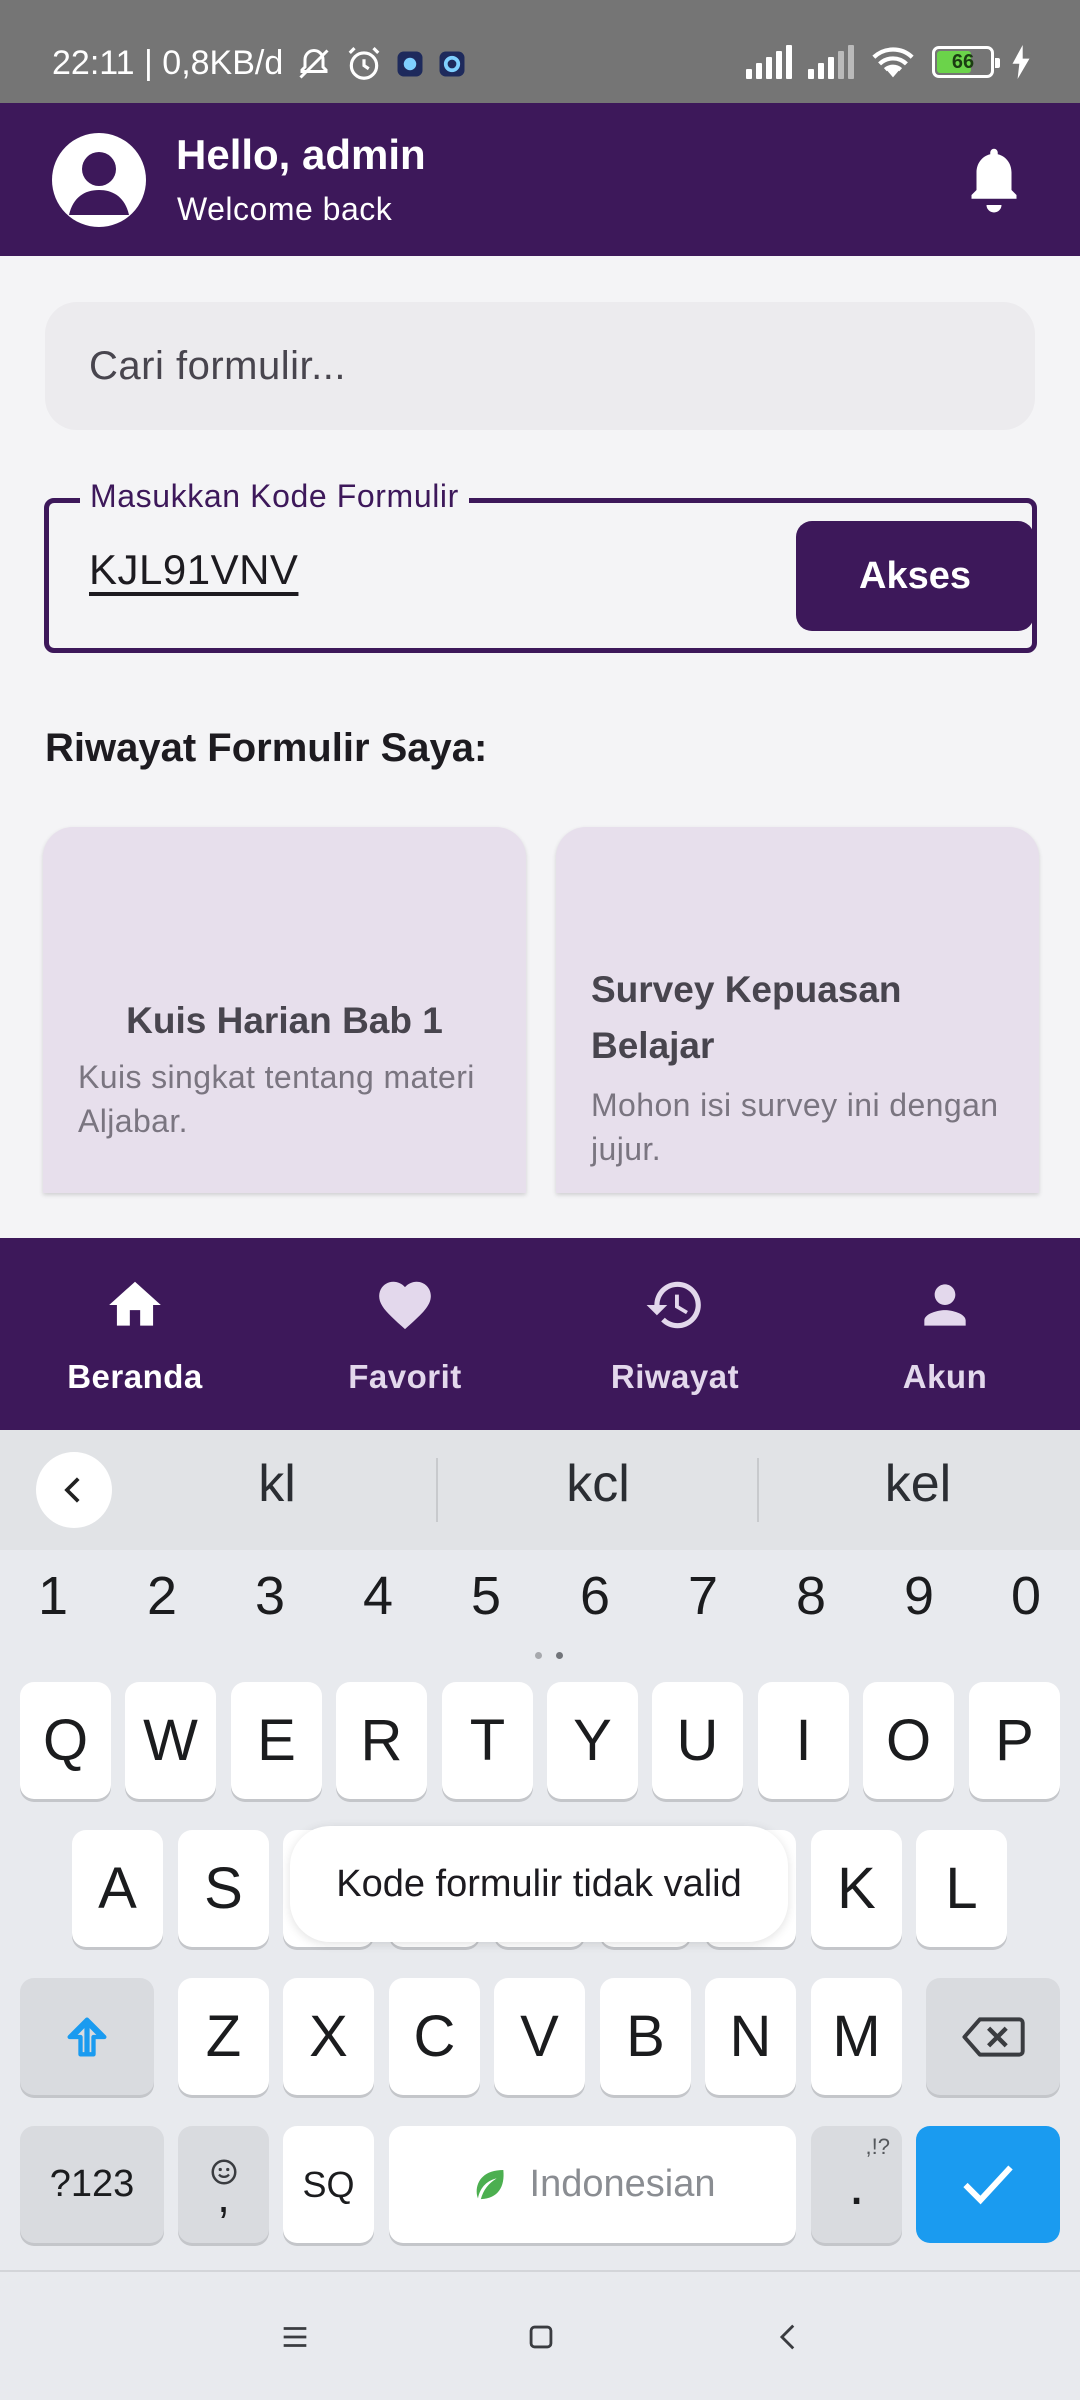 The image size is (1080, 2400). Describe the element at coordinates (803, 1740) in the screenshot. I see `key-i: I` at that location.